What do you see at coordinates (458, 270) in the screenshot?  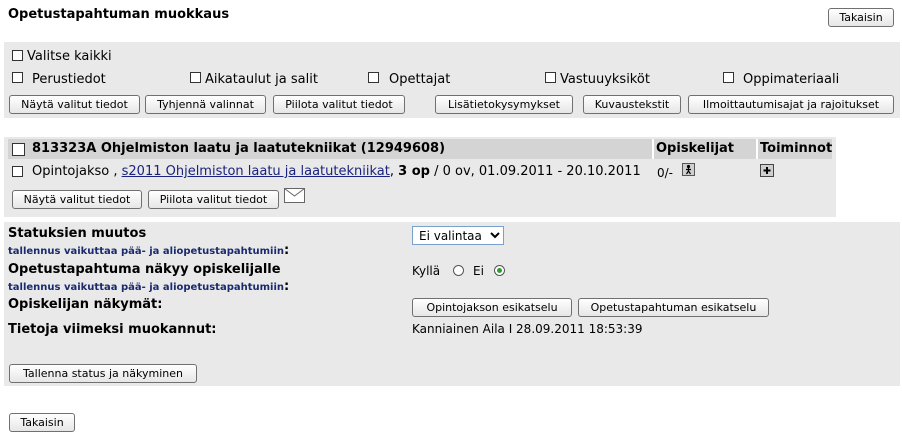 I see `visibility-yes-radio` at bounding box center [458, 270].